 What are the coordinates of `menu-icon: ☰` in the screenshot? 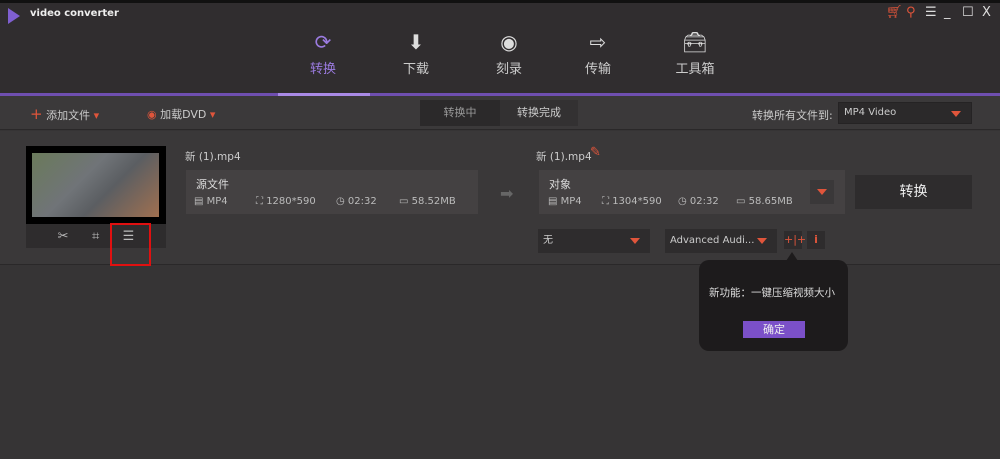 It's located at (931, 12).